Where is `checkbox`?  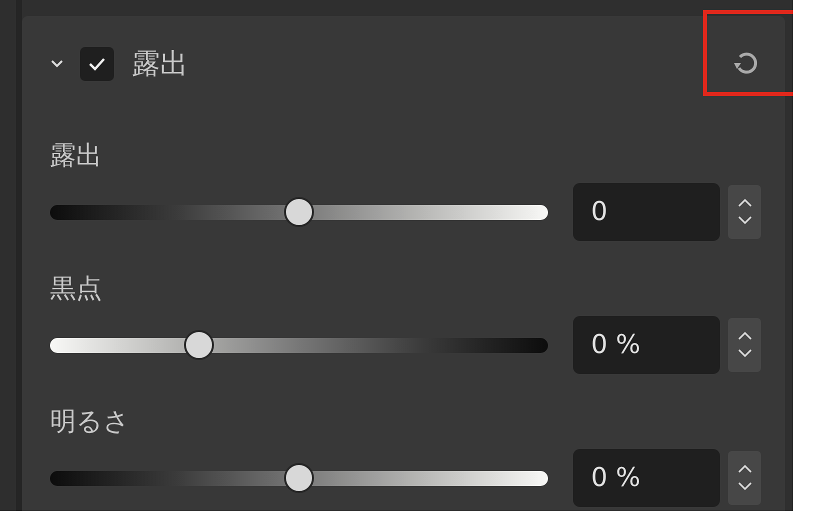
checkbox is located at coordinates (97, 64).